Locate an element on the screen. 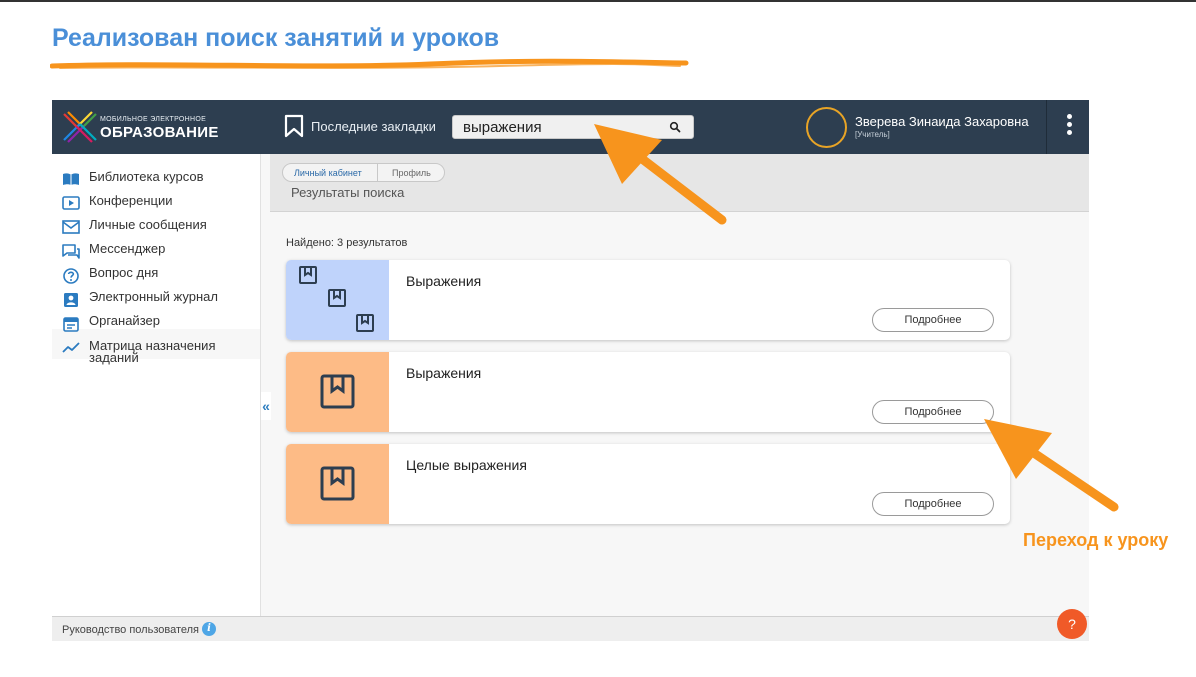 This screenshot has width=1196, height=677. sidebar-item-library: Библиотека курсов is located at coordinates (145, 177).